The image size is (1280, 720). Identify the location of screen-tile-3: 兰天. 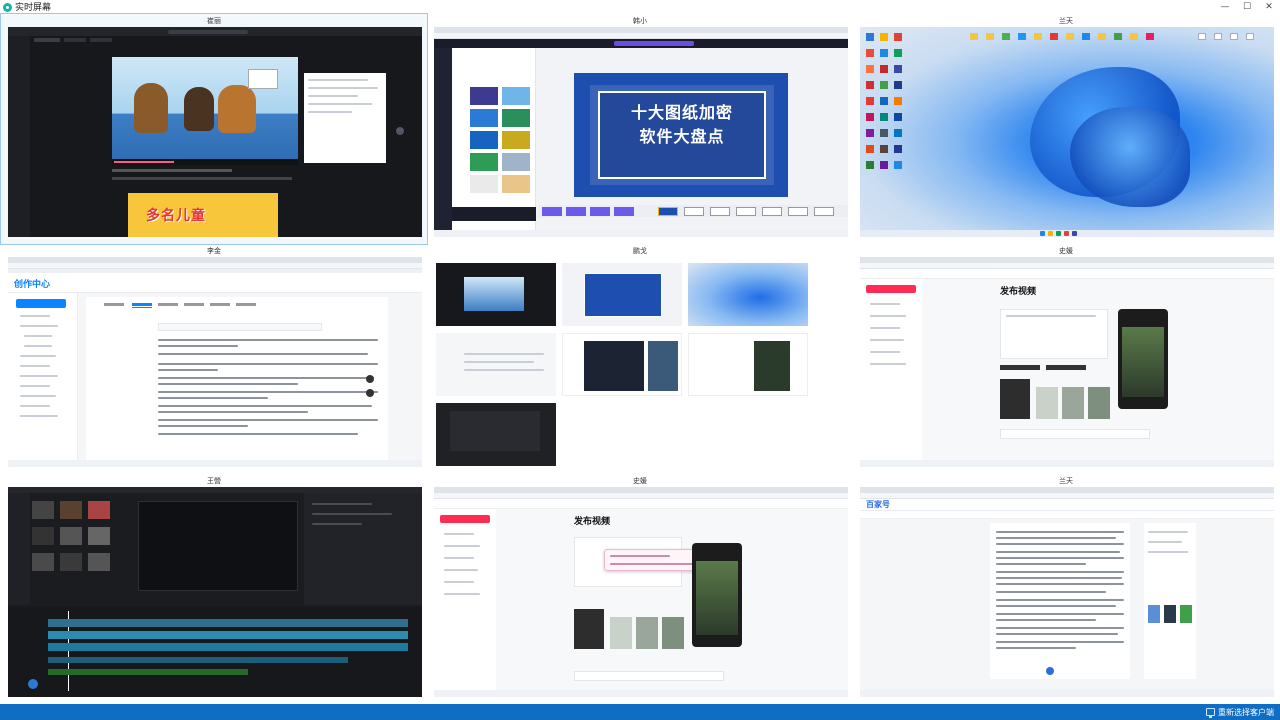
(1066, 129).